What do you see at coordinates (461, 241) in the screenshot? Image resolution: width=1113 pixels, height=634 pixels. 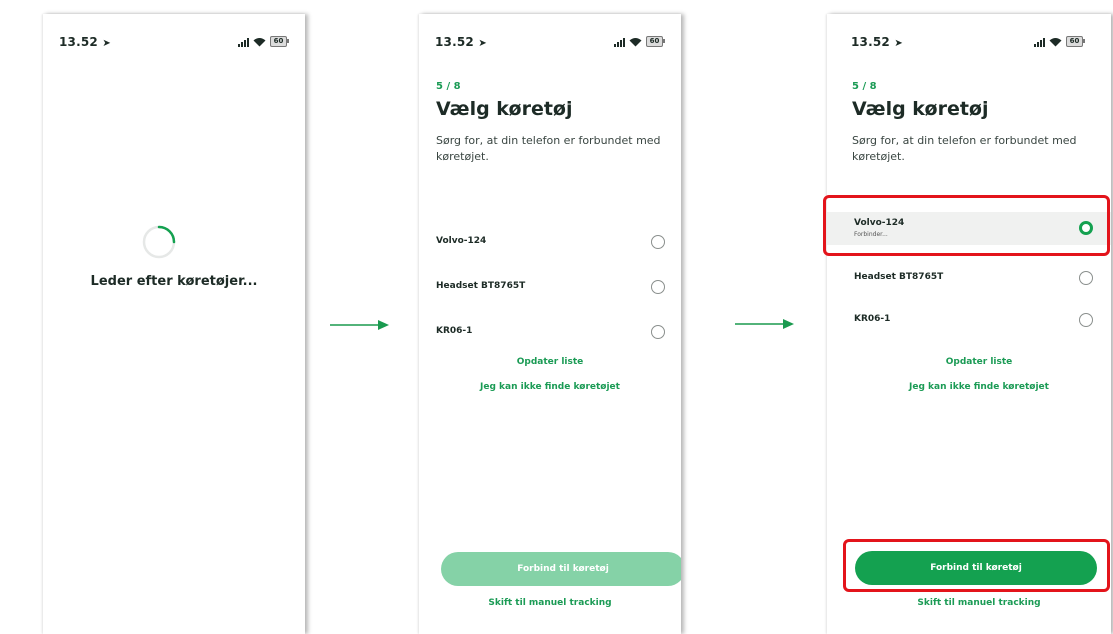 I see `device-label: Volvo-124` at bounding box center [461, 241].